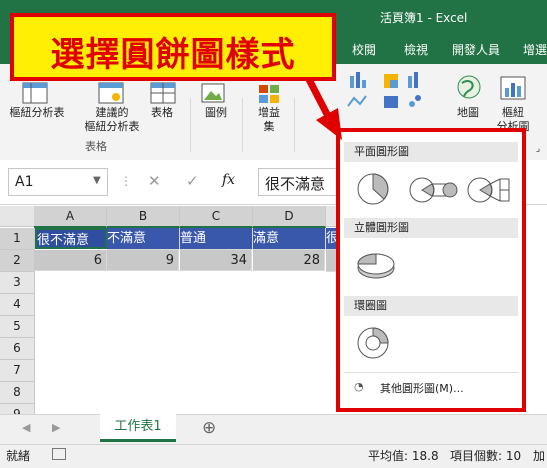 The height and width of the screenshot is (468, 547). What do you see at coordinates (216, 239) in the screenshot?
I see `cell-c1: 普通` at bounding box center [216, 239].